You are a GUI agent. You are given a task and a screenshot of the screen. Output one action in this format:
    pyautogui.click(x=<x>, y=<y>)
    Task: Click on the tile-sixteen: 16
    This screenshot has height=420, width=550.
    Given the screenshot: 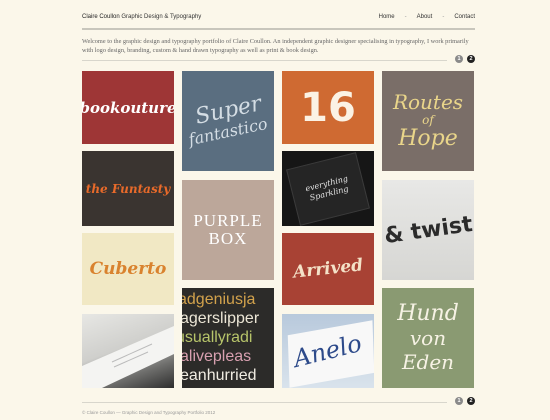 What is the action you would take?
    pyautogui.click(x=328, y=107)
    